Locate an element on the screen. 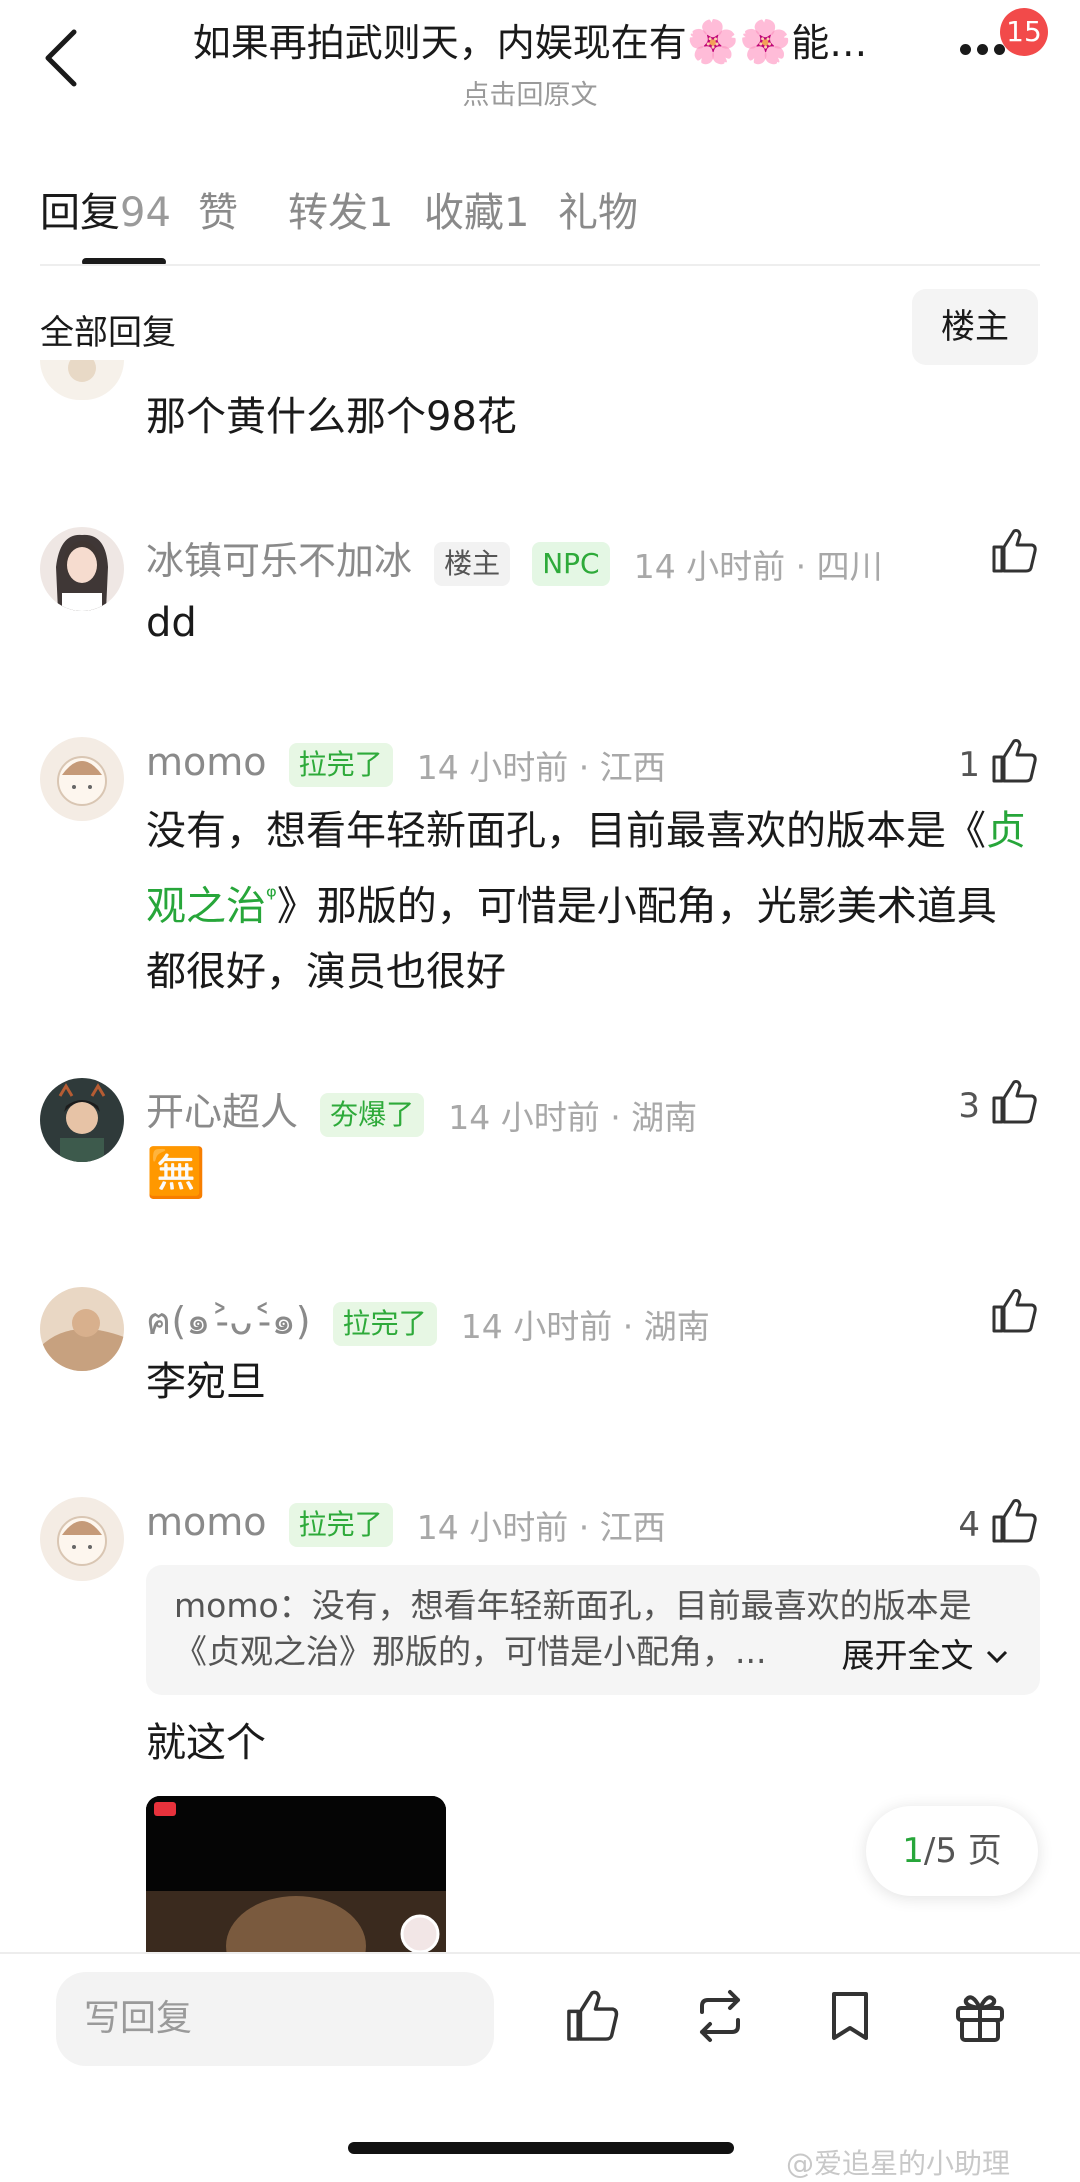 The height and width of the screenshot is (2182, 1080). back-to-original-link: 点击回原文 is located at coordinates (530, 92).